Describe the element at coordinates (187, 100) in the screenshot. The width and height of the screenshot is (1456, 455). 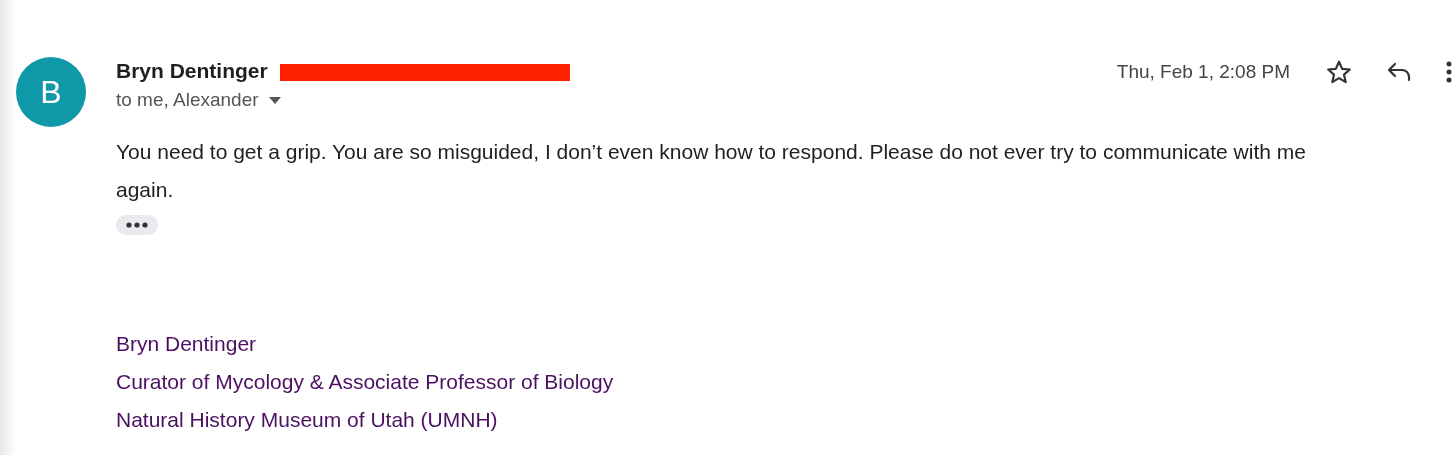
I see `recipients-text: to me, Alexander` at that location.